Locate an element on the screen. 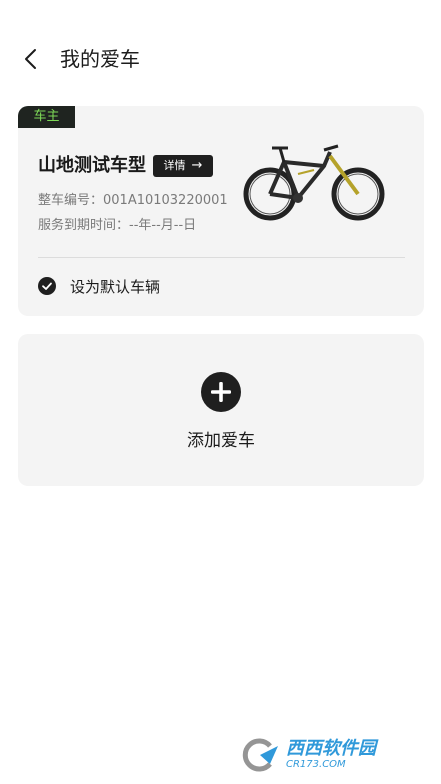  owner-badge: 车主 is located at coordinates (46, 117).